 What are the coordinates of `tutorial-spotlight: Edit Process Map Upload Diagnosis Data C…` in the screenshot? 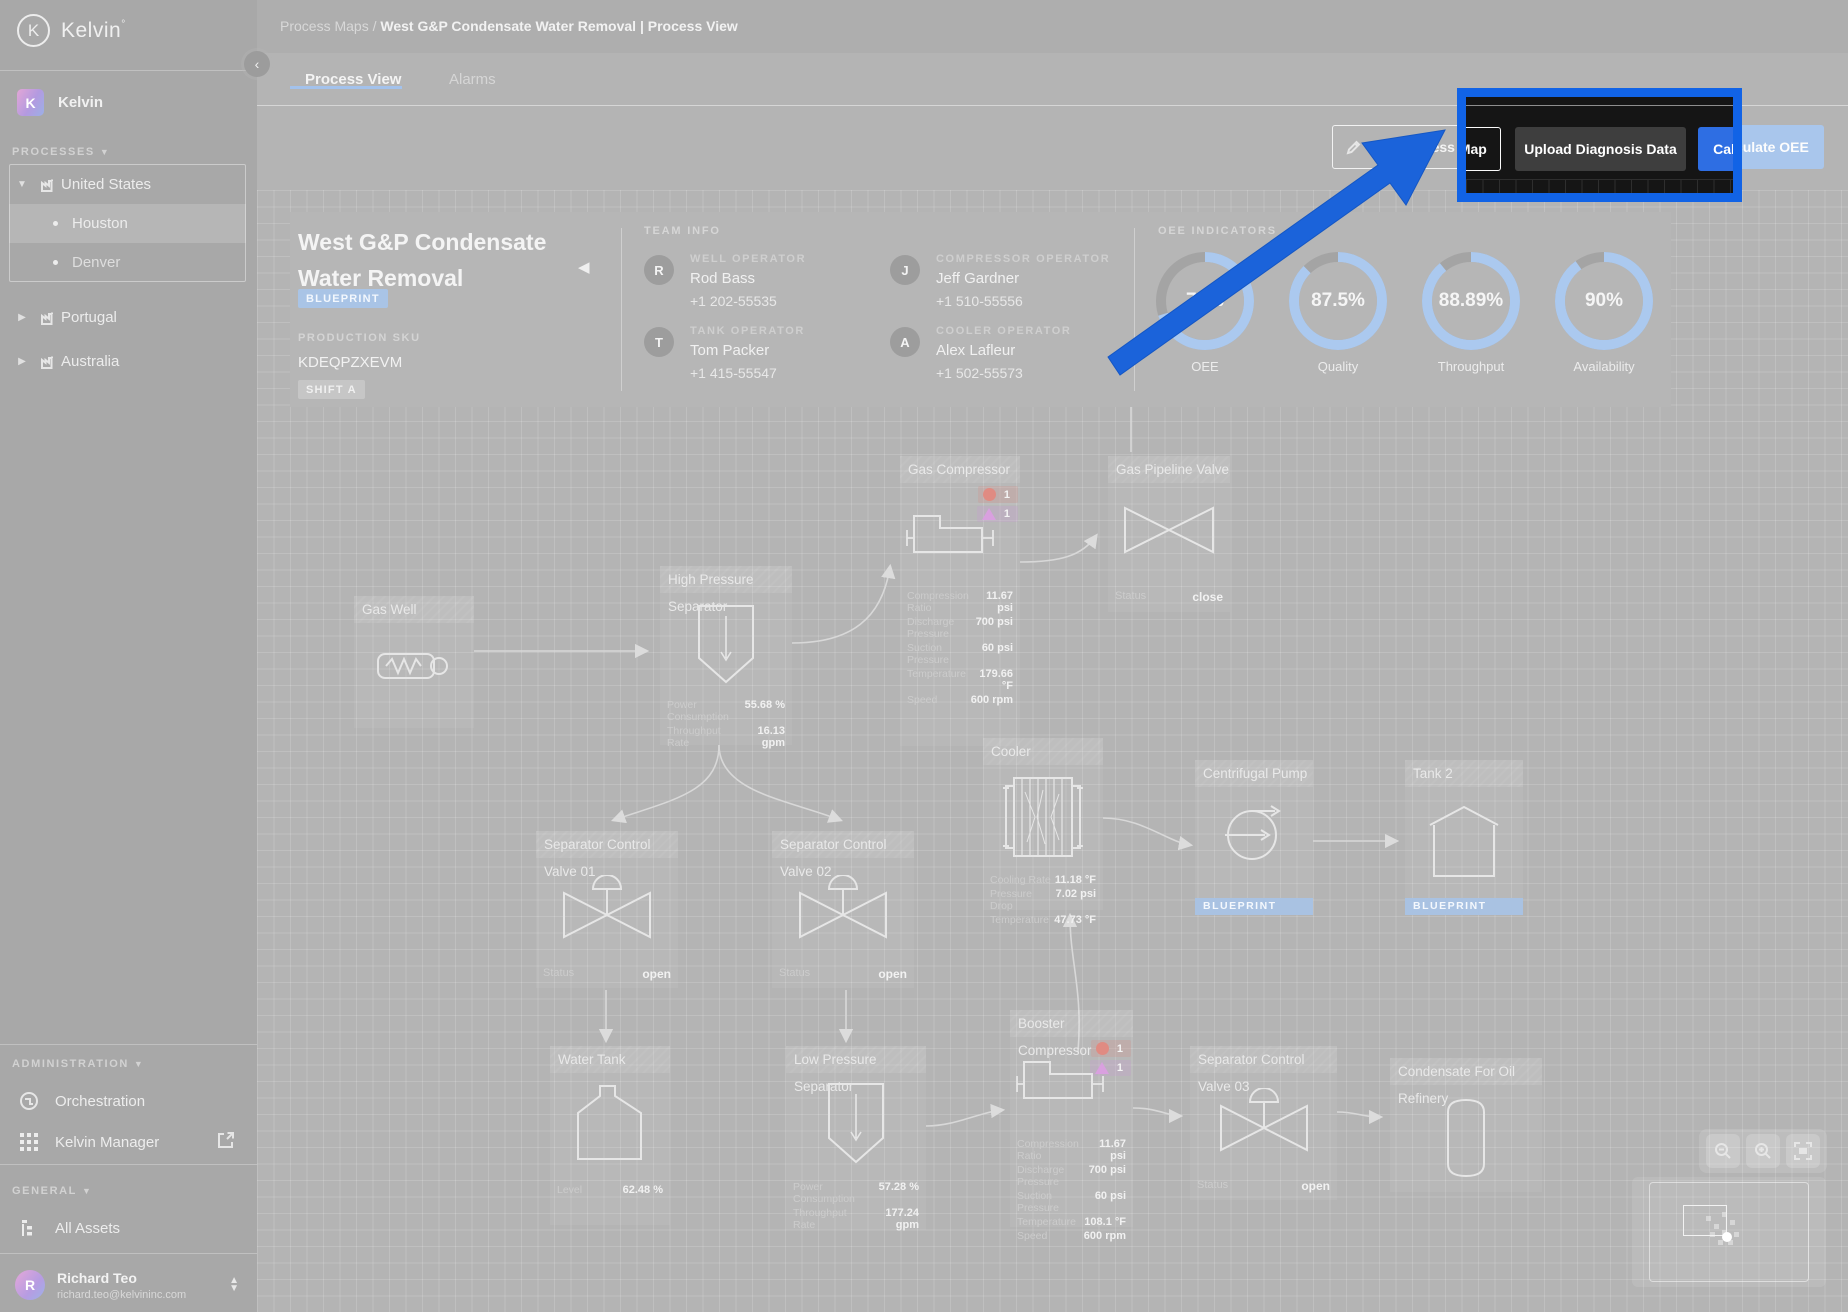 It's located at (1599, 145).